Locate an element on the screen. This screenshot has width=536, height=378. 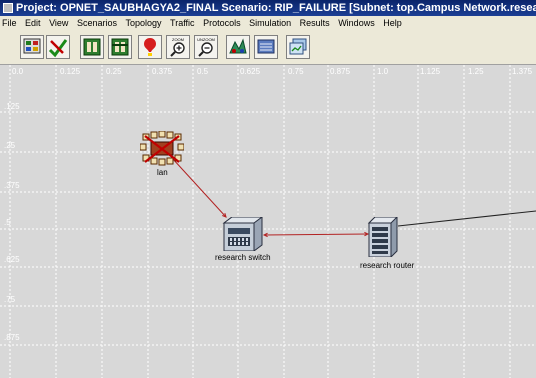
hide-graphs-icon is located at coordinates (298, 46).